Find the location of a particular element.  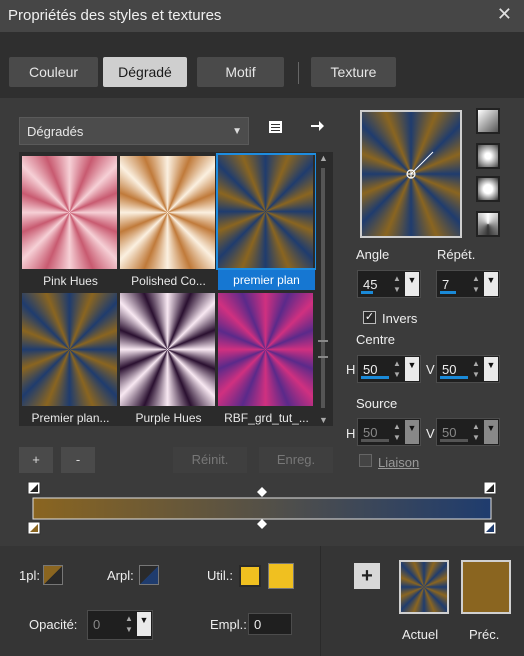

source-v-slider-fill is located at coordinates (454, 440).